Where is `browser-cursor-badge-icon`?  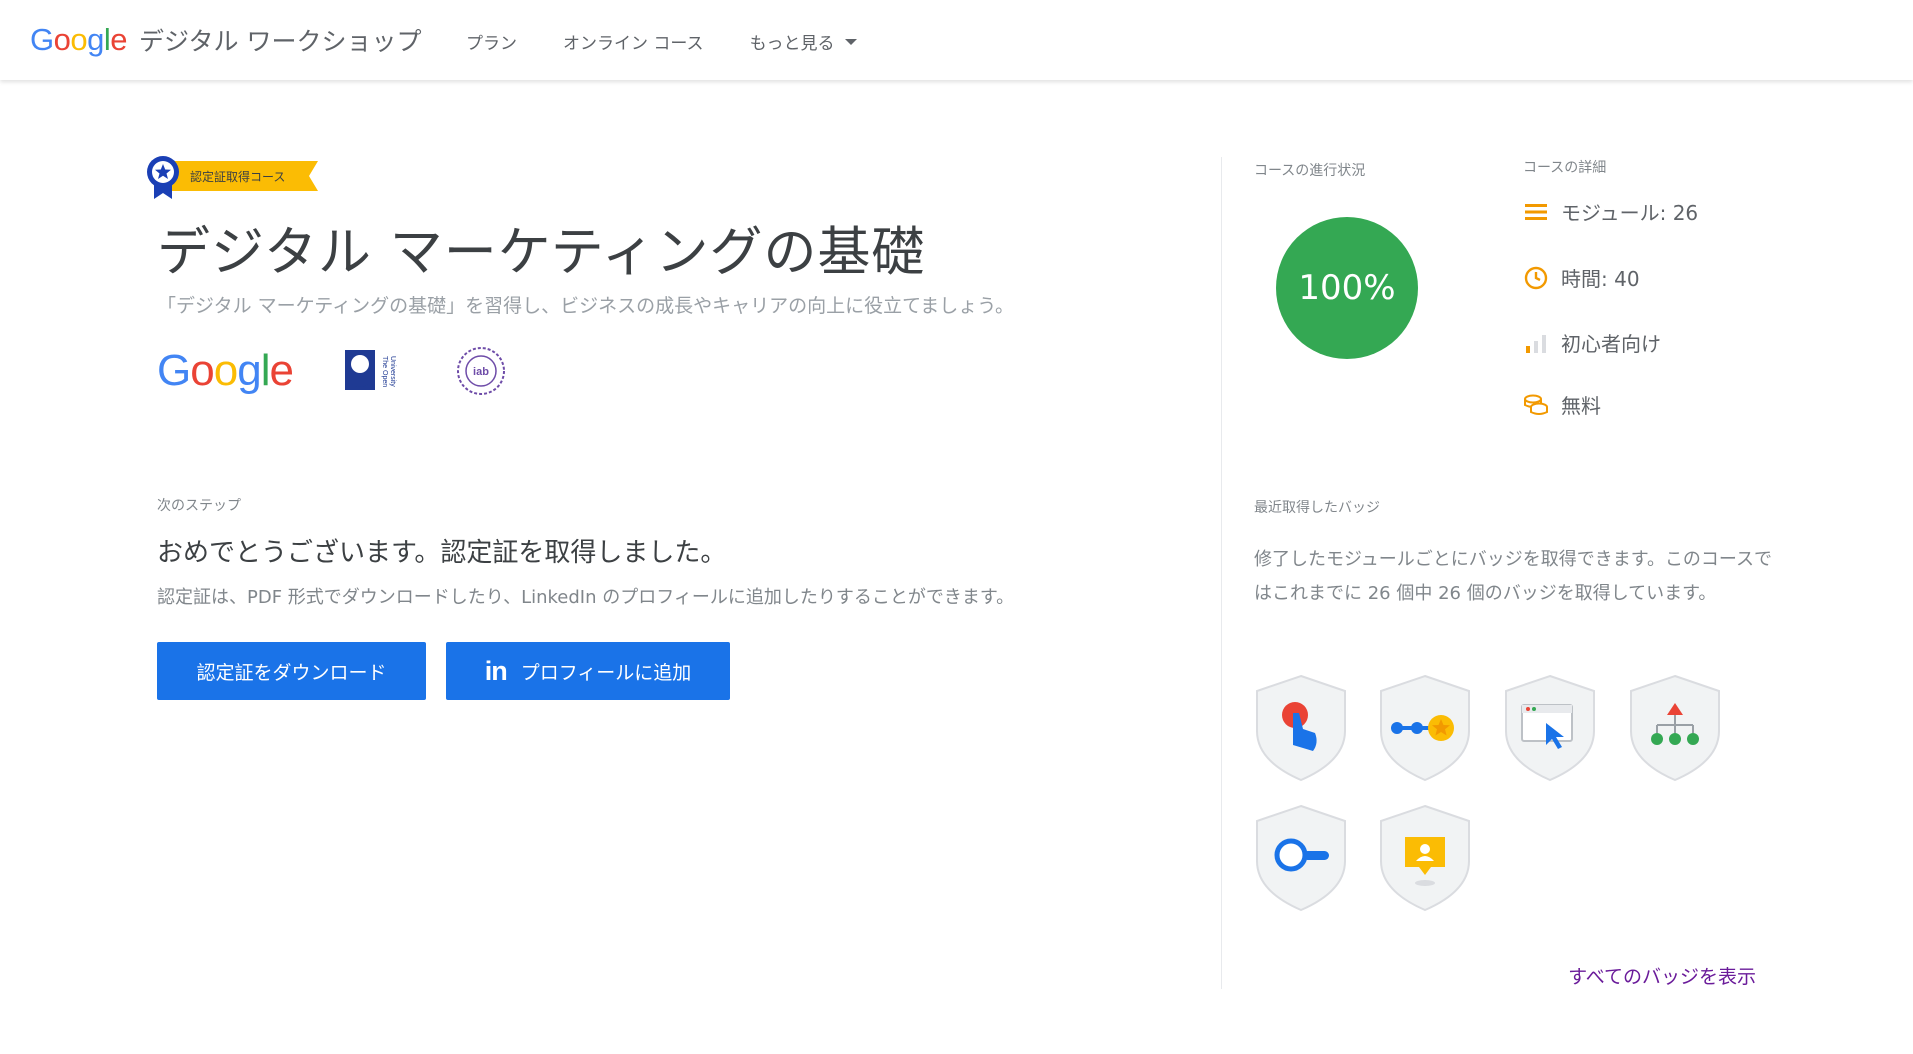
browser-cursor-badge-icon is located at coordinates (1550, 728).